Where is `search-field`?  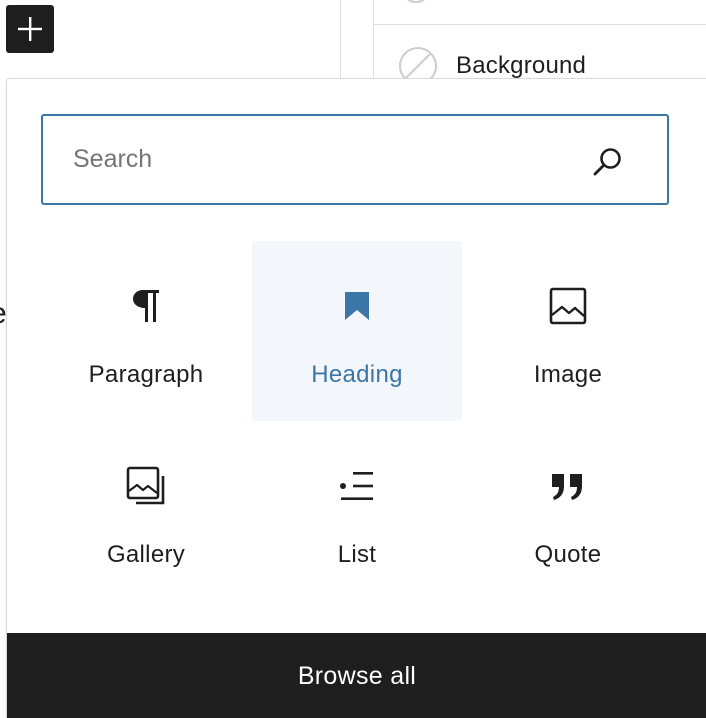
search-field is located at coordinates (355, 159).